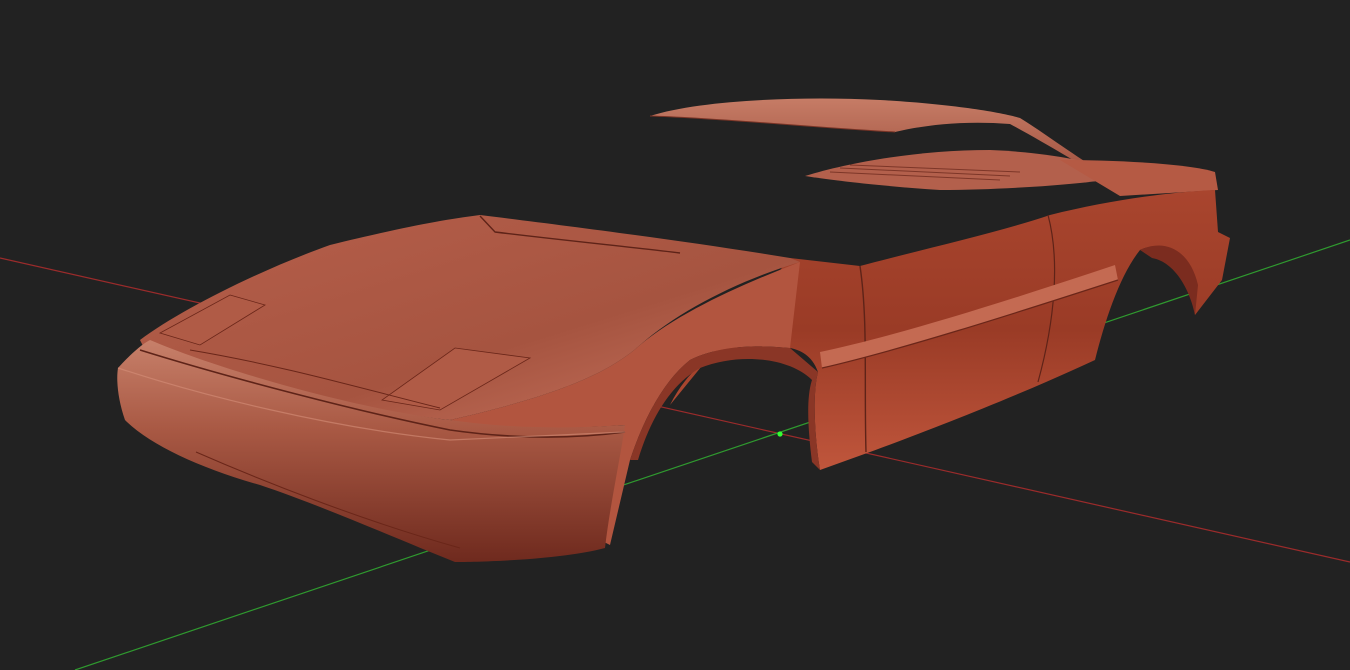 The width and height of the screenshot is (1350, 670). What do you see at coordinates (1011, 173) in the screenshot?
I see `rear-deck` at bounding box center [1011, 173].